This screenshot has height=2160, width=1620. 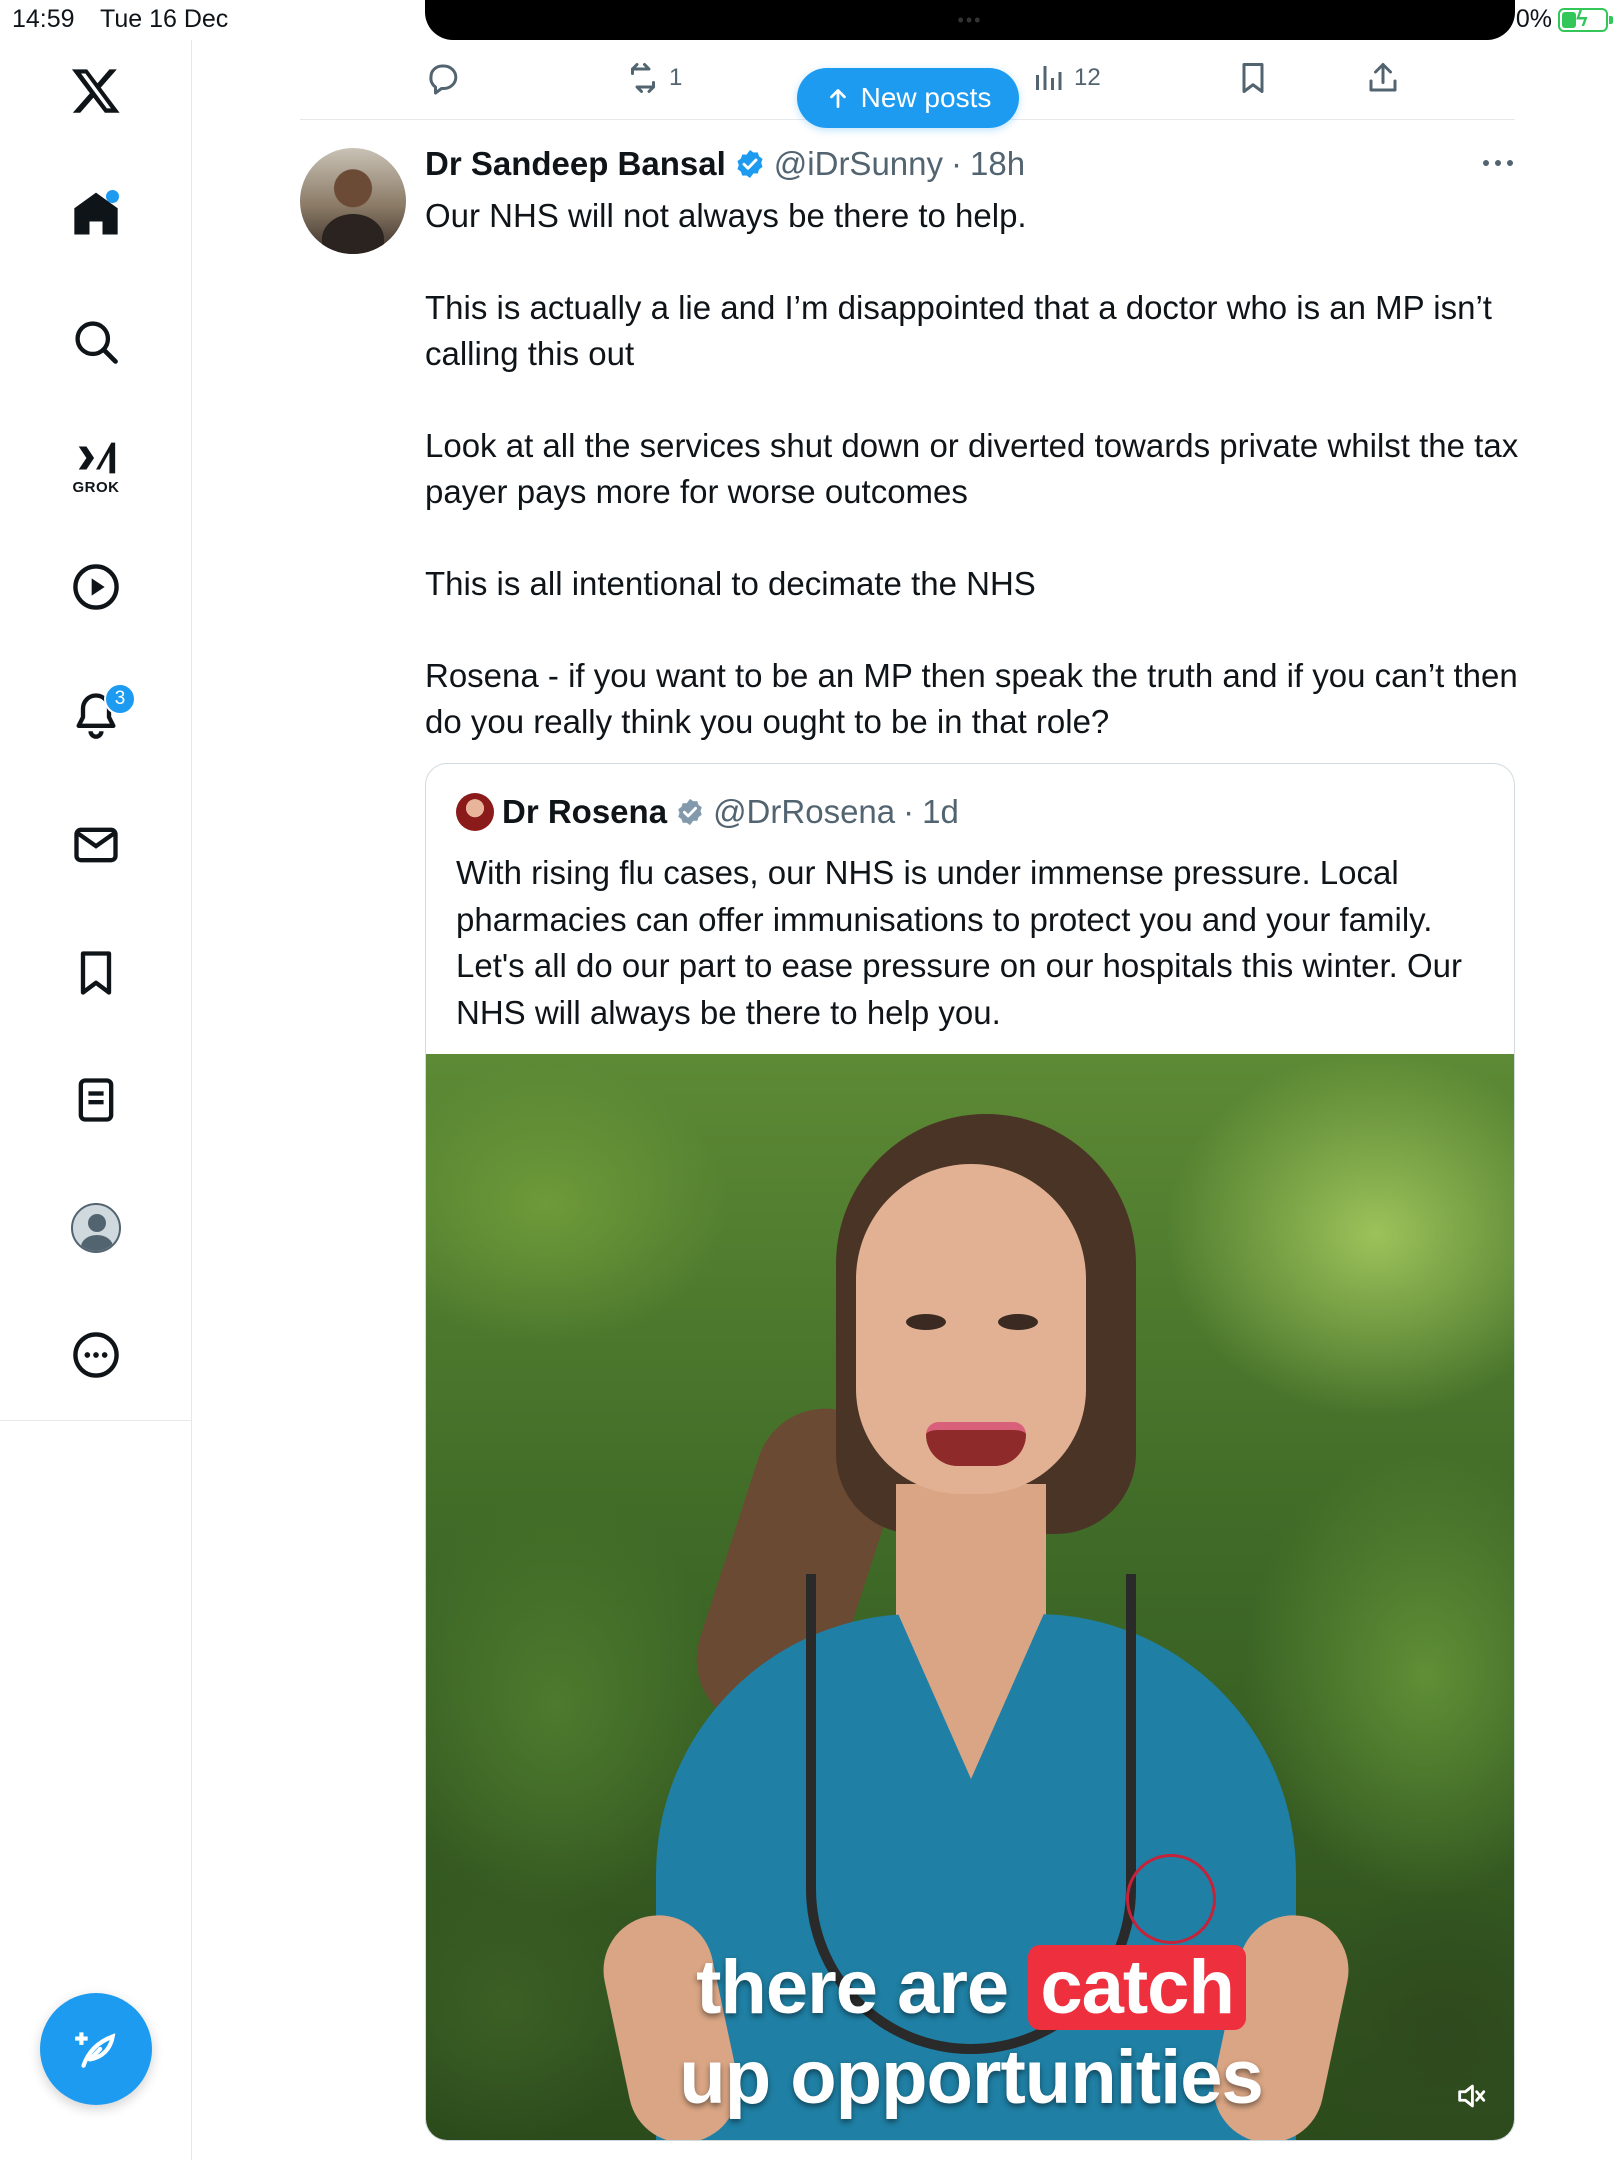 I want to click on quoted-tweet-header: Dr Rosena @DrRosena · 1d, so click(x=707, y=812).